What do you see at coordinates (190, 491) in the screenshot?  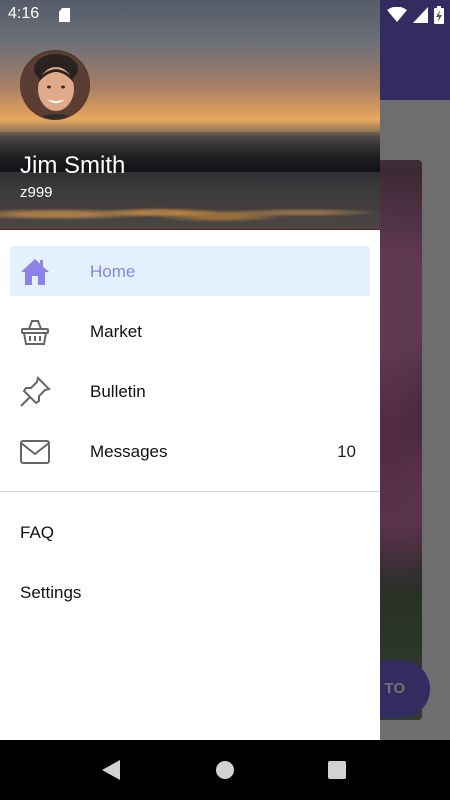 I see `divider` at bounding box center [190, 491].